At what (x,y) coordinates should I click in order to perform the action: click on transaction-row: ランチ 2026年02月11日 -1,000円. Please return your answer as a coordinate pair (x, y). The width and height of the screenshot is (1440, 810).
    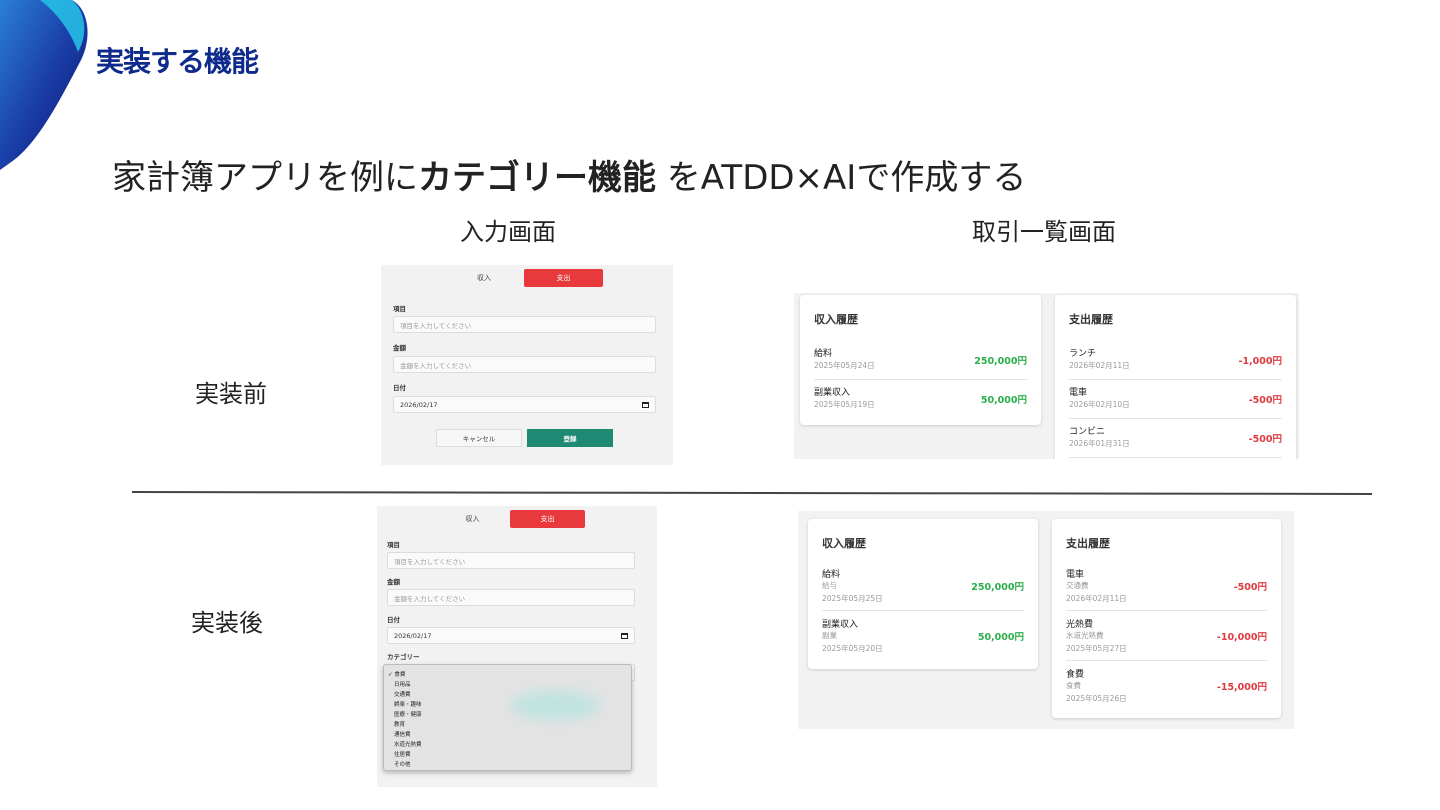
    Looking at the image, I should click on (1175, 363).